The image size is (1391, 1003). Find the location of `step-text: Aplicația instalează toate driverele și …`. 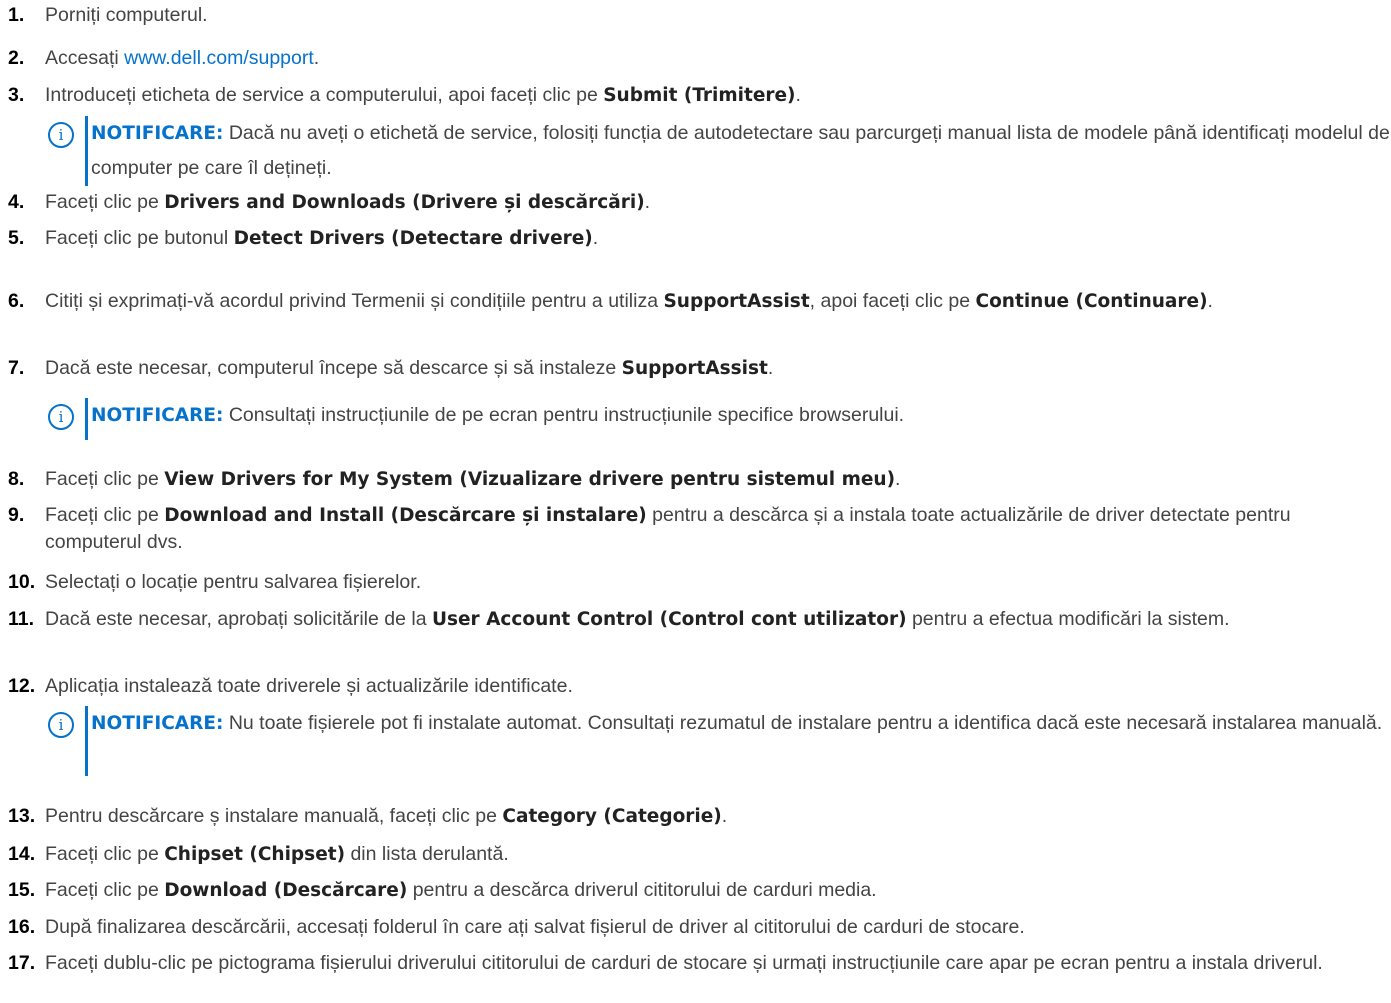

step-text: Aplicația instalează toate driverele și … is located at coordinates (309, 686).